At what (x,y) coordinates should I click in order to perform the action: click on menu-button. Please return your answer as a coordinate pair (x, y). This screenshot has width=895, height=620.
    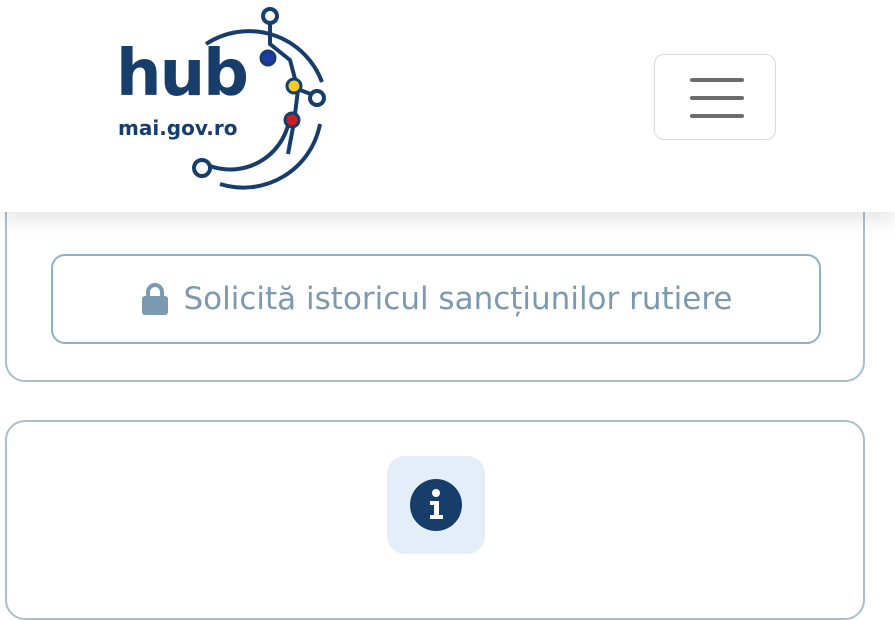
    Looking at the image, I should click on (715, 97).